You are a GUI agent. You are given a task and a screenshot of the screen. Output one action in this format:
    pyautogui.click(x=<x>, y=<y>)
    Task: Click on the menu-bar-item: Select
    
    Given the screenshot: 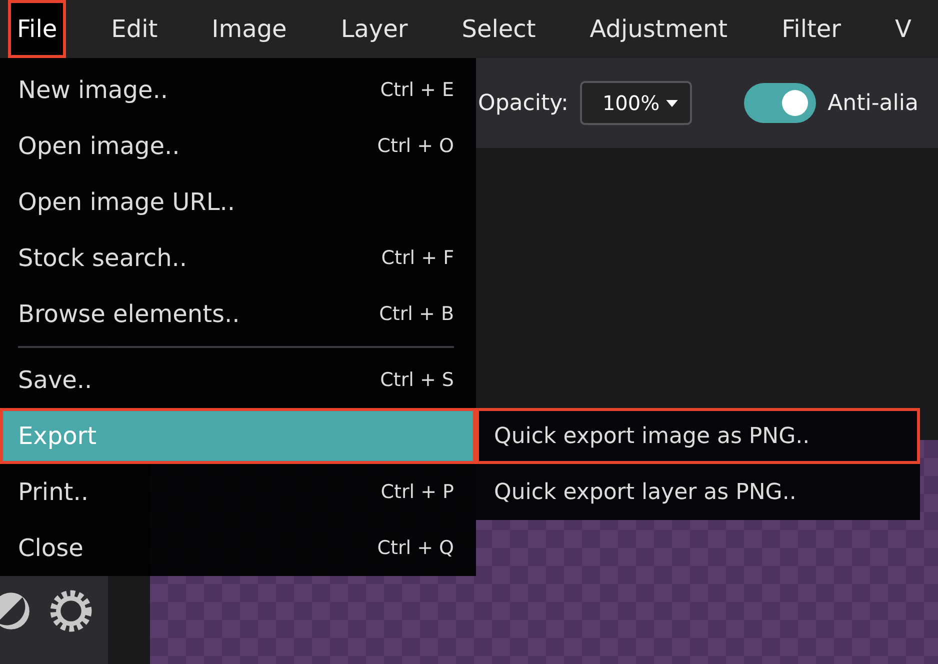 What is the action you would take?
    pyautogui.click(x=498, y=29)
    